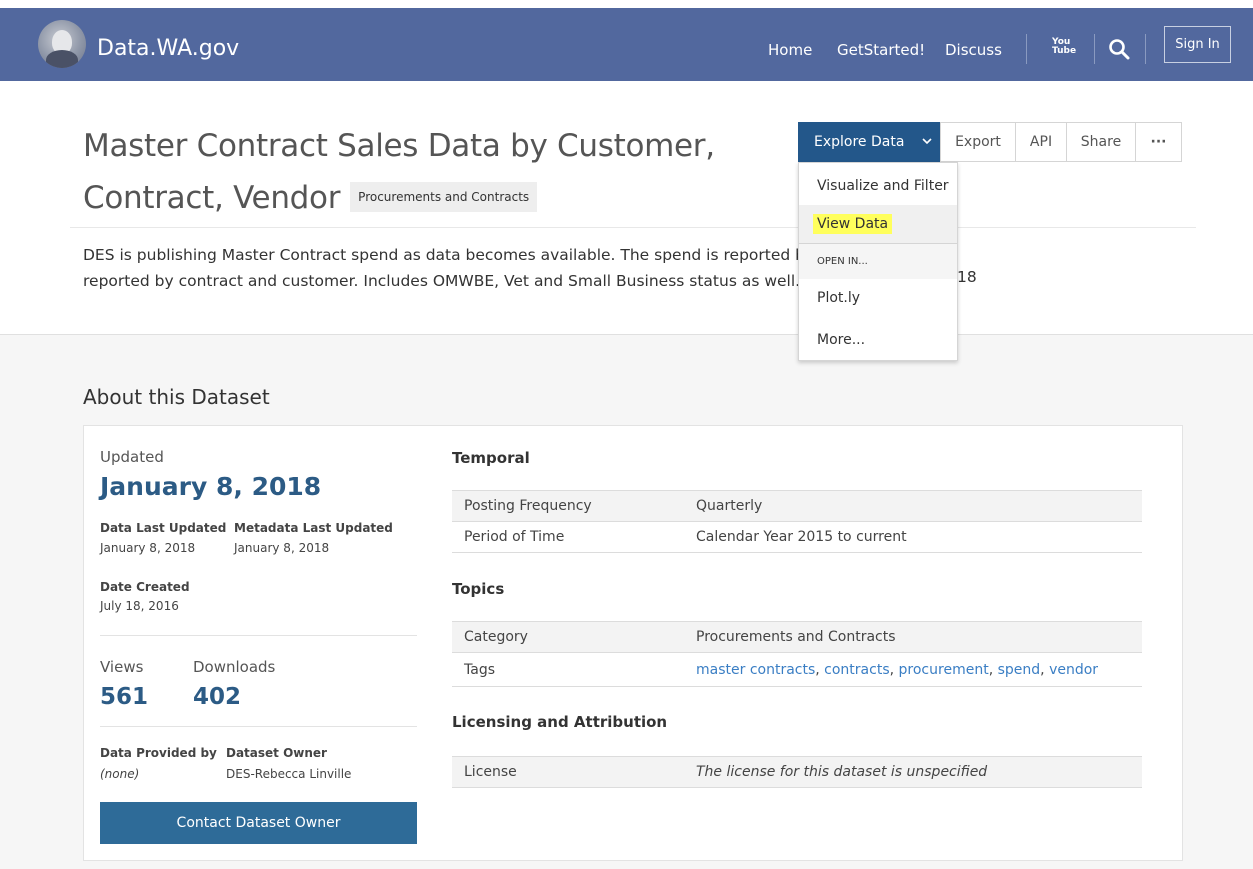  What do you see at coordinates (967, 277) in the screenshot?
I see `description-overflow-text: 18` at bounding box center [967, 277].